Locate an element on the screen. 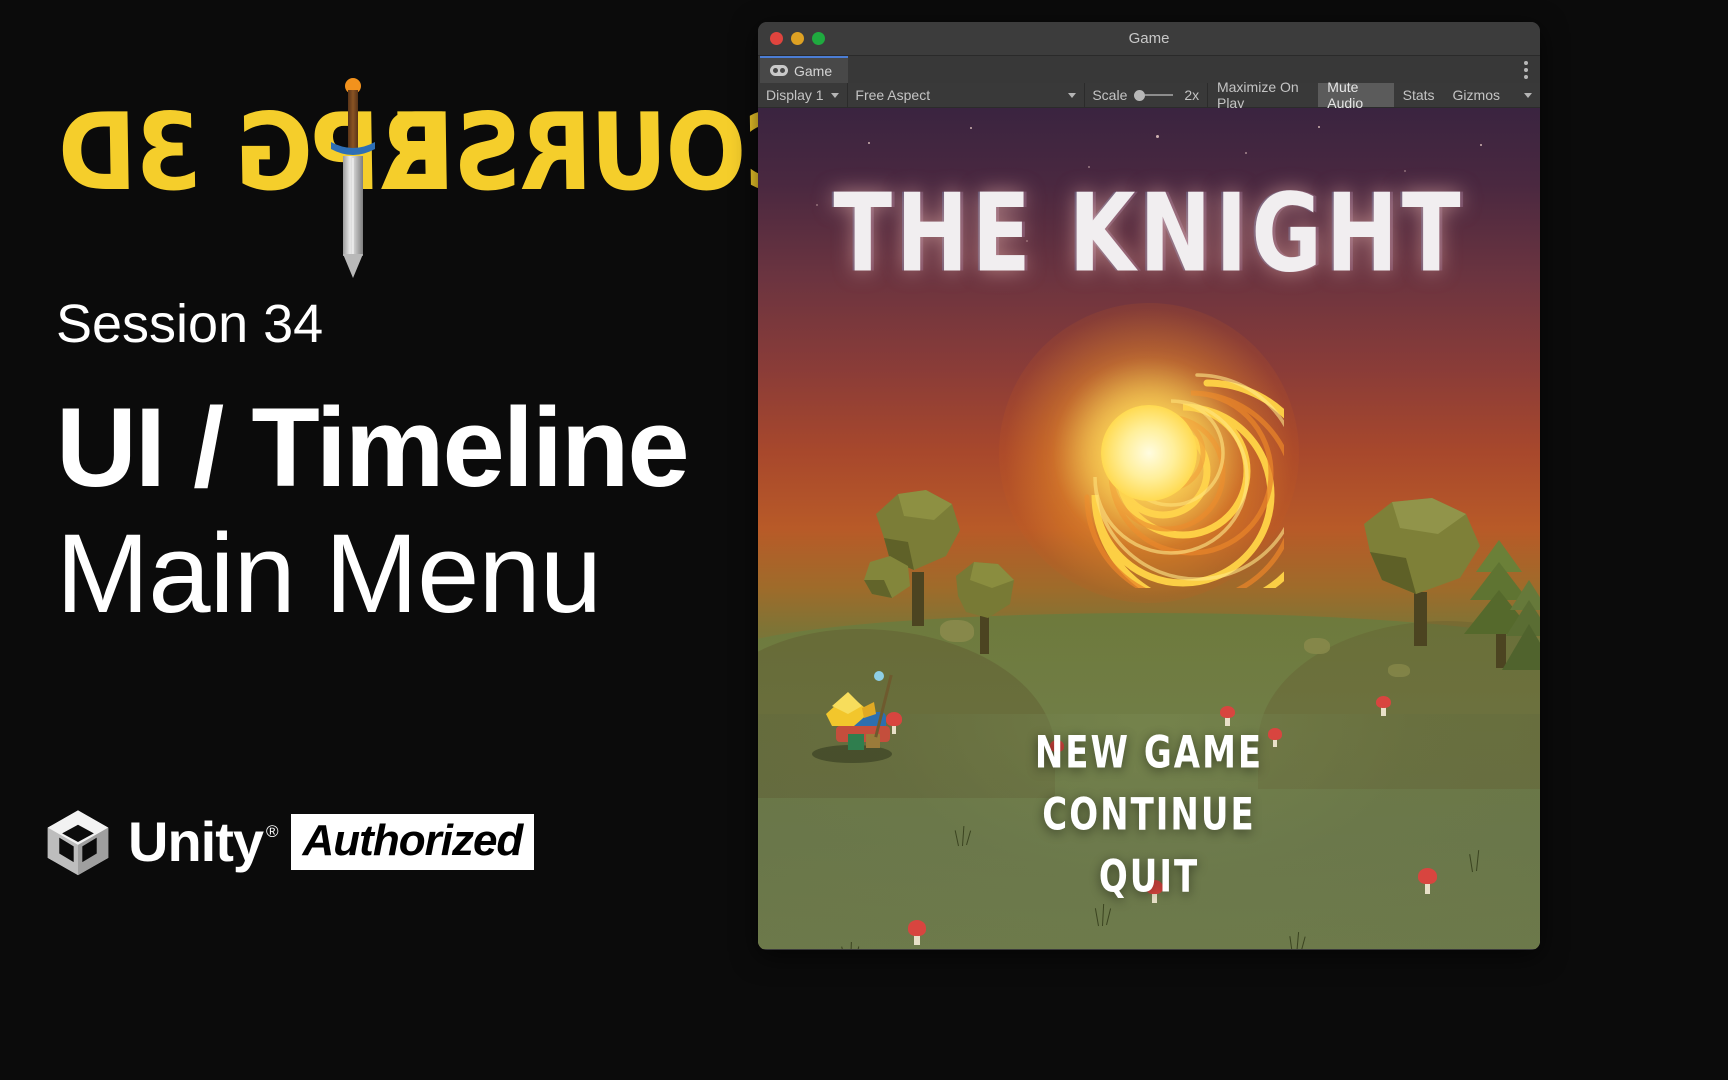  scale-value: 2x is located at coordinates (1192, 95).